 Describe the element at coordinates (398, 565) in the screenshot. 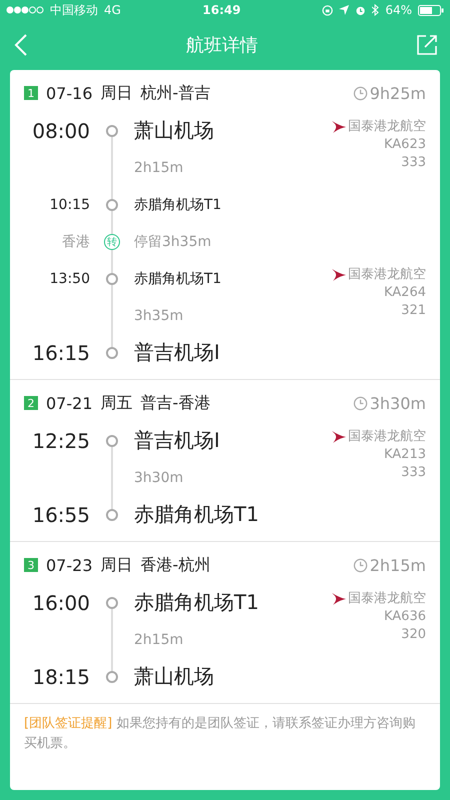

I see `total-duration: 2h15m` at that location.